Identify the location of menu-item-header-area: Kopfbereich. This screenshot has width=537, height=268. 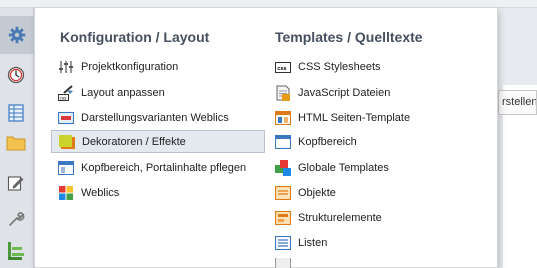
(378, 141).